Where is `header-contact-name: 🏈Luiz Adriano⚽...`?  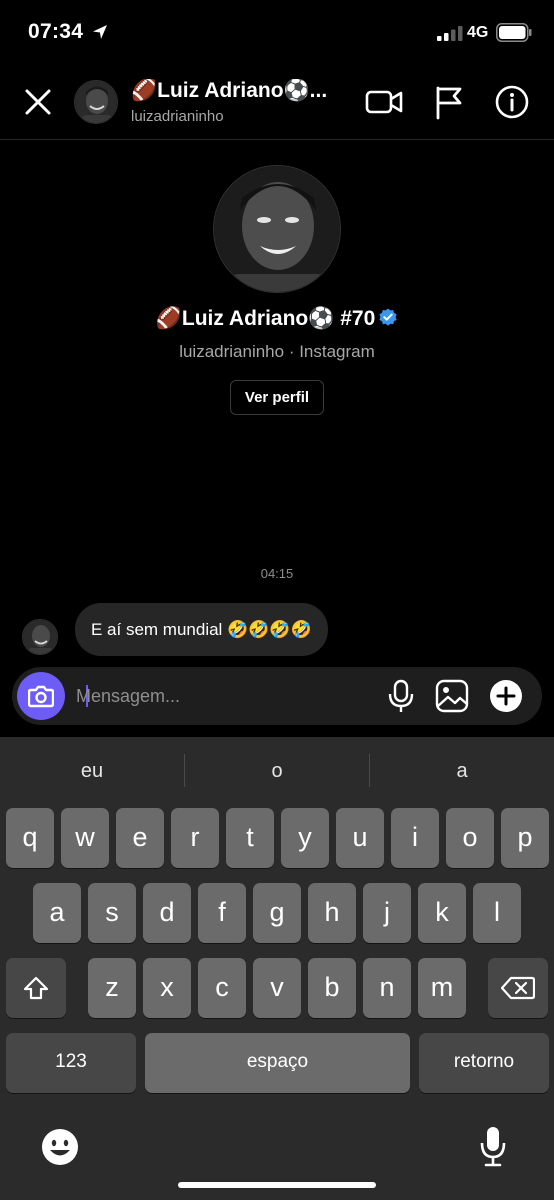 header-contact-name: 🏈Luiz Adriano⚽... is located at coordinates (229, 91).